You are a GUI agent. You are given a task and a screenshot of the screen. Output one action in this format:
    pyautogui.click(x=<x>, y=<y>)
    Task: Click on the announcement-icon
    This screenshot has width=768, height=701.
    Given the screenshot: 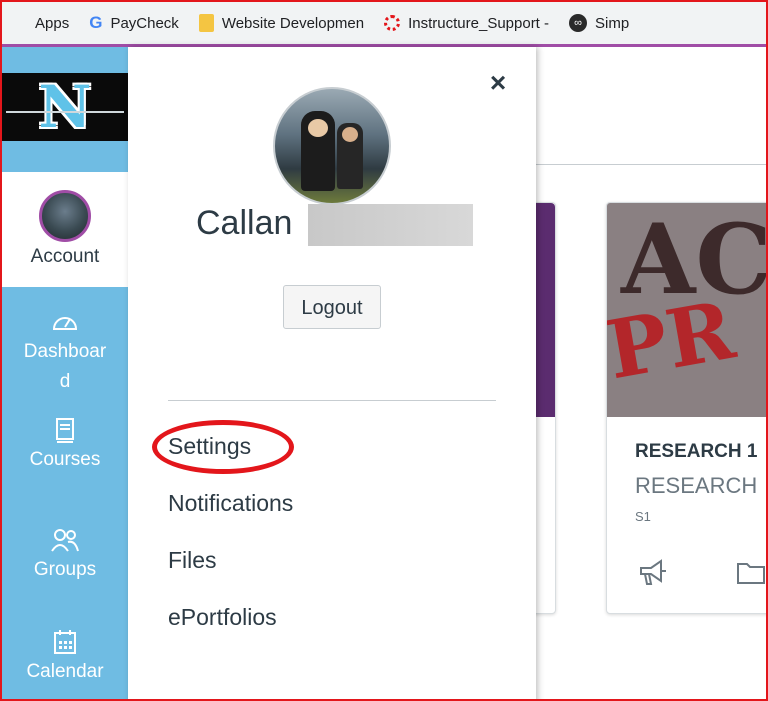 What is the action you would take?
    pyautogui.click(x=653, y=572)
    